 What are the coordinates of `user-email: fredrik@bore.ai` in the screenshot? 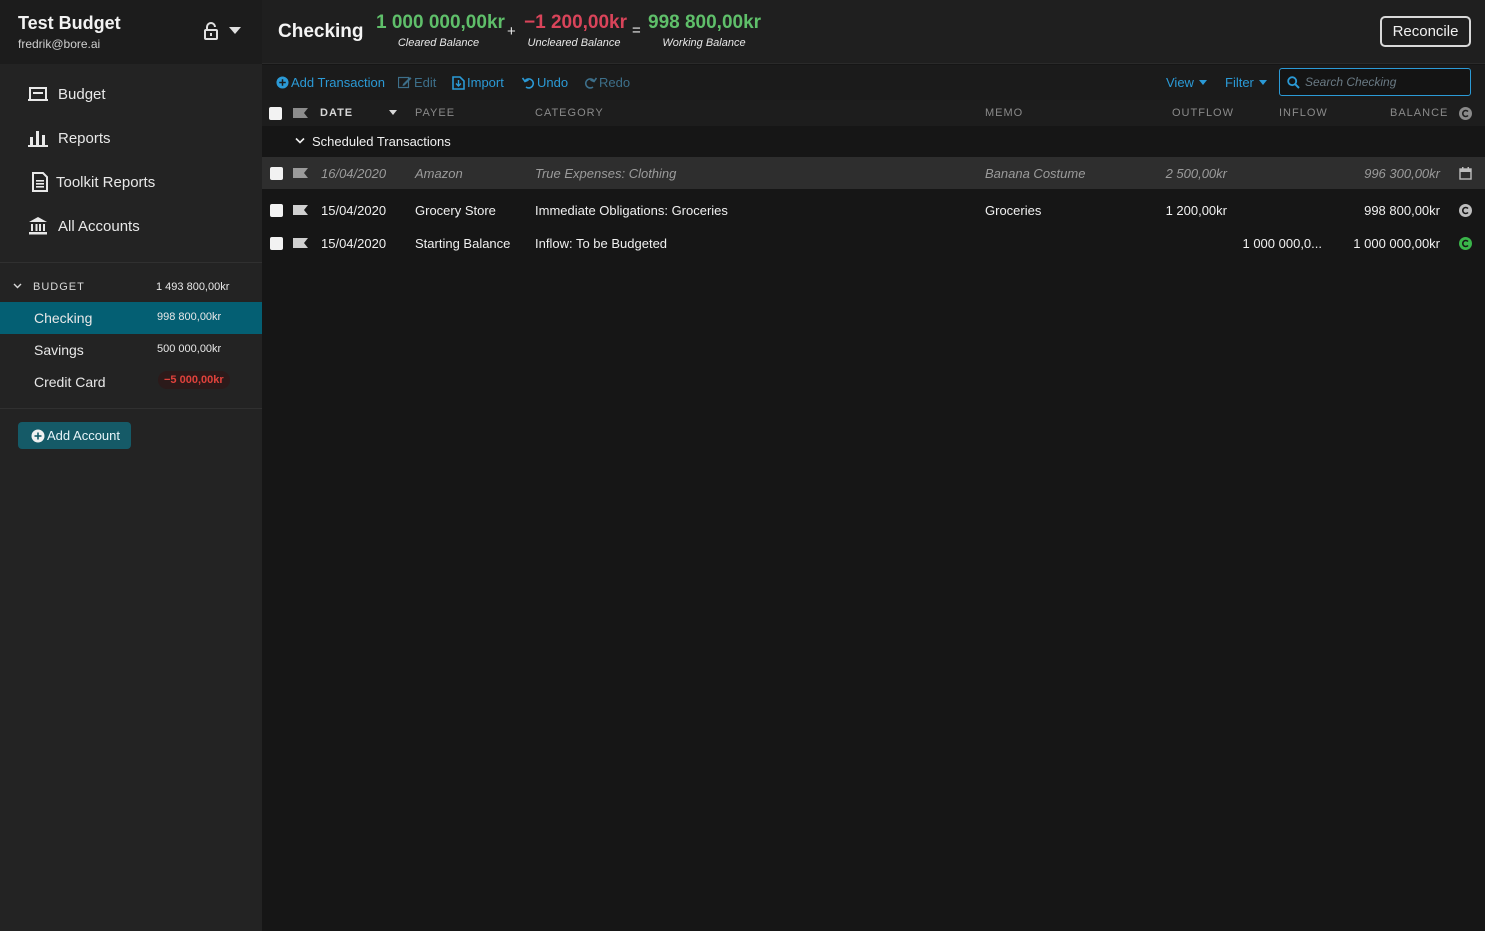 It's located at (59, 44).